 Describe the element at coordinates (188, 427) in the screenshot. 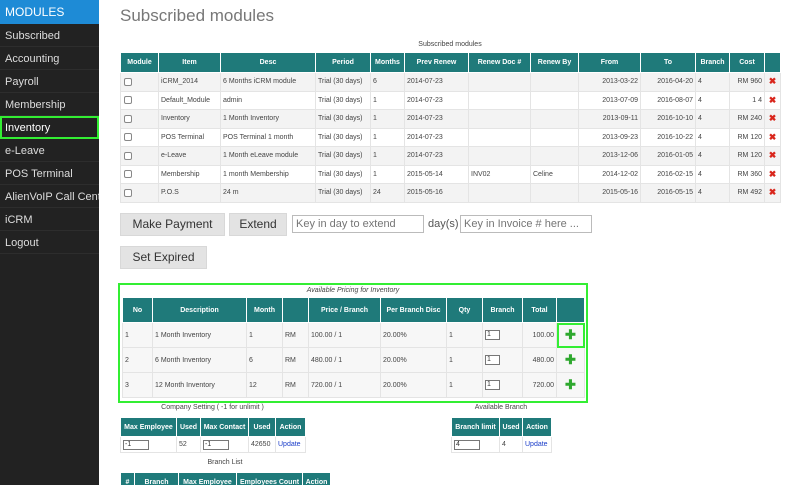

I see `col-header: Used` at that location.